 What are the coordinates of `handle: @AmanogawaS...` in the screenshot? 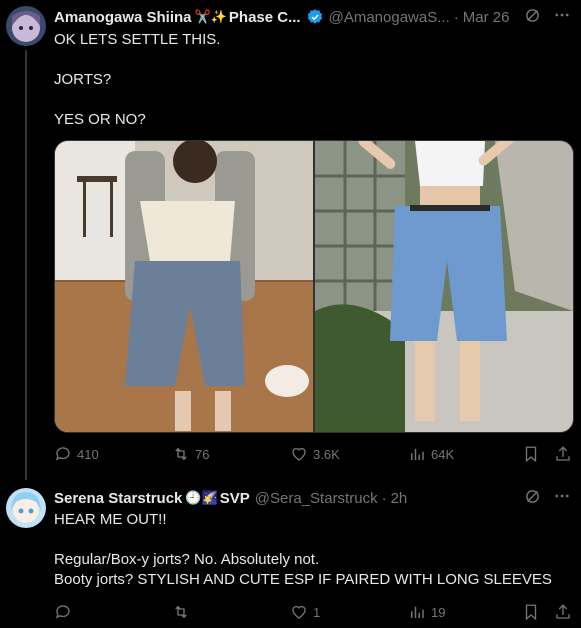 It's located at (389, 17).